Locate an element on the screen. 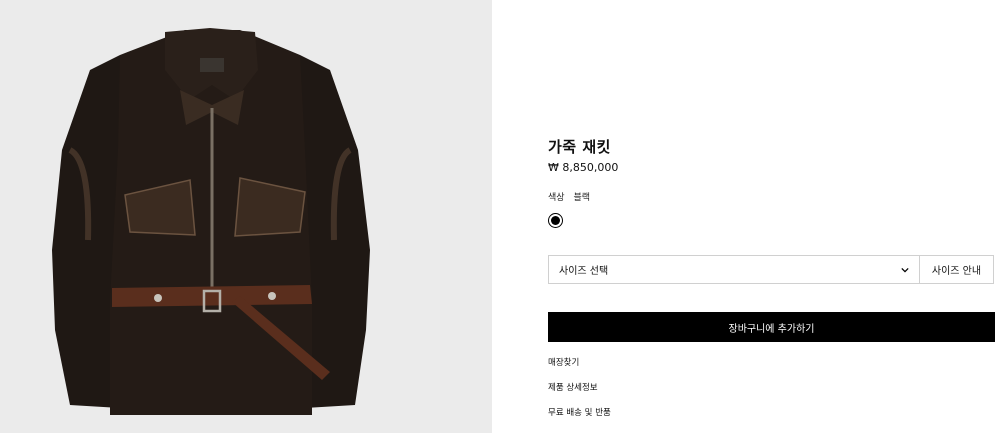  store-finder-link: 매장찾기 is located at coordinates (563, 362).